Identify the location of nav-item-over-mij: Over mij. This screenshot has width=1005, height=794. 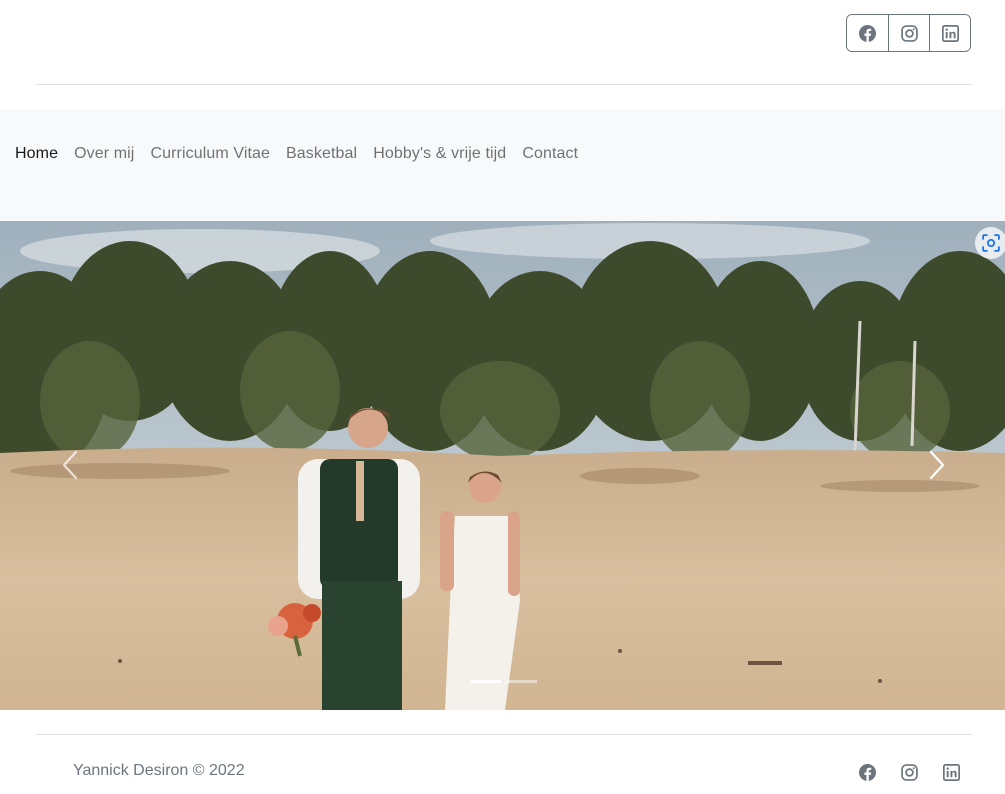
(104, 154).